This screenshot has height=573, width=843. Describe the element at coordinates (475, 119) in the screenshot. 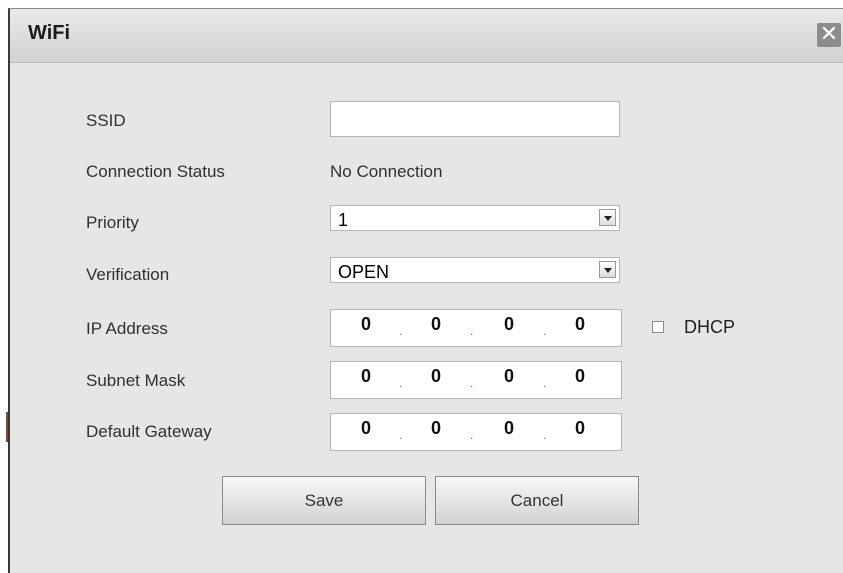

I see `ssid-input` at that location.